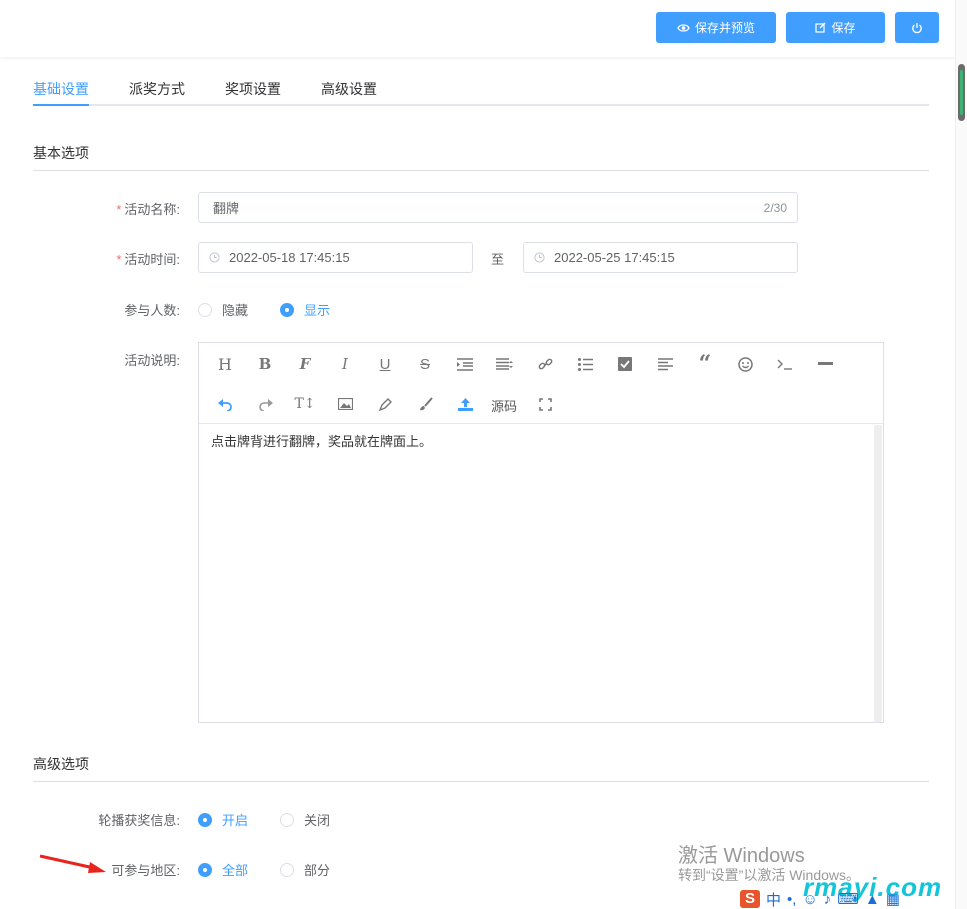  What do you see at coordinates (872, 899) in the screenshot?
I see `shirt-icon: ▲` at bounding box center [872, 899].